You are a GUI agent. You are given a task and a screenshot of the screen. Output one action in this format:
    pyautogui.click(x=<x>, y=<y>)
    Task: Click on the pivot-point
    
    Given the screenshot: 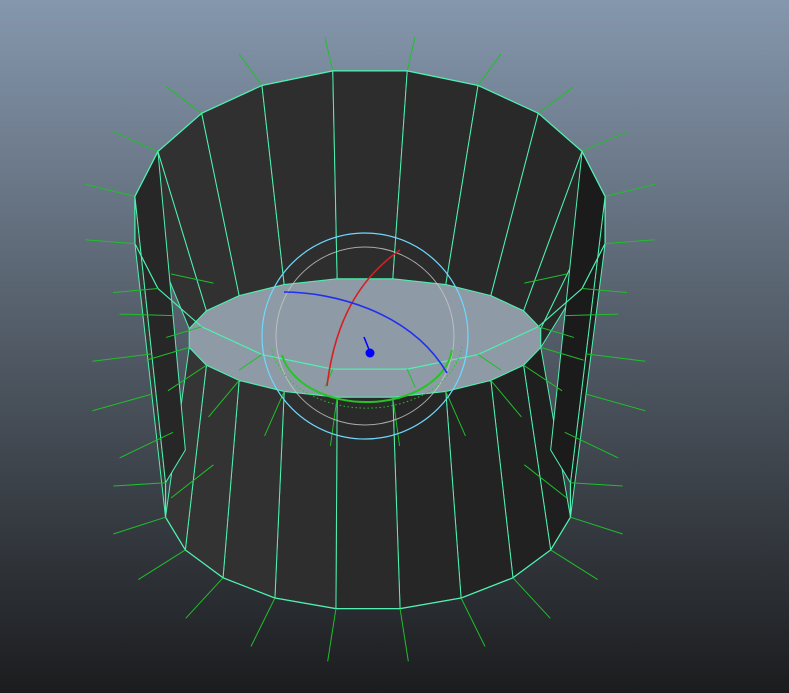 What is the action you would take?
    pyautogui.click(x=370, y=353)
    